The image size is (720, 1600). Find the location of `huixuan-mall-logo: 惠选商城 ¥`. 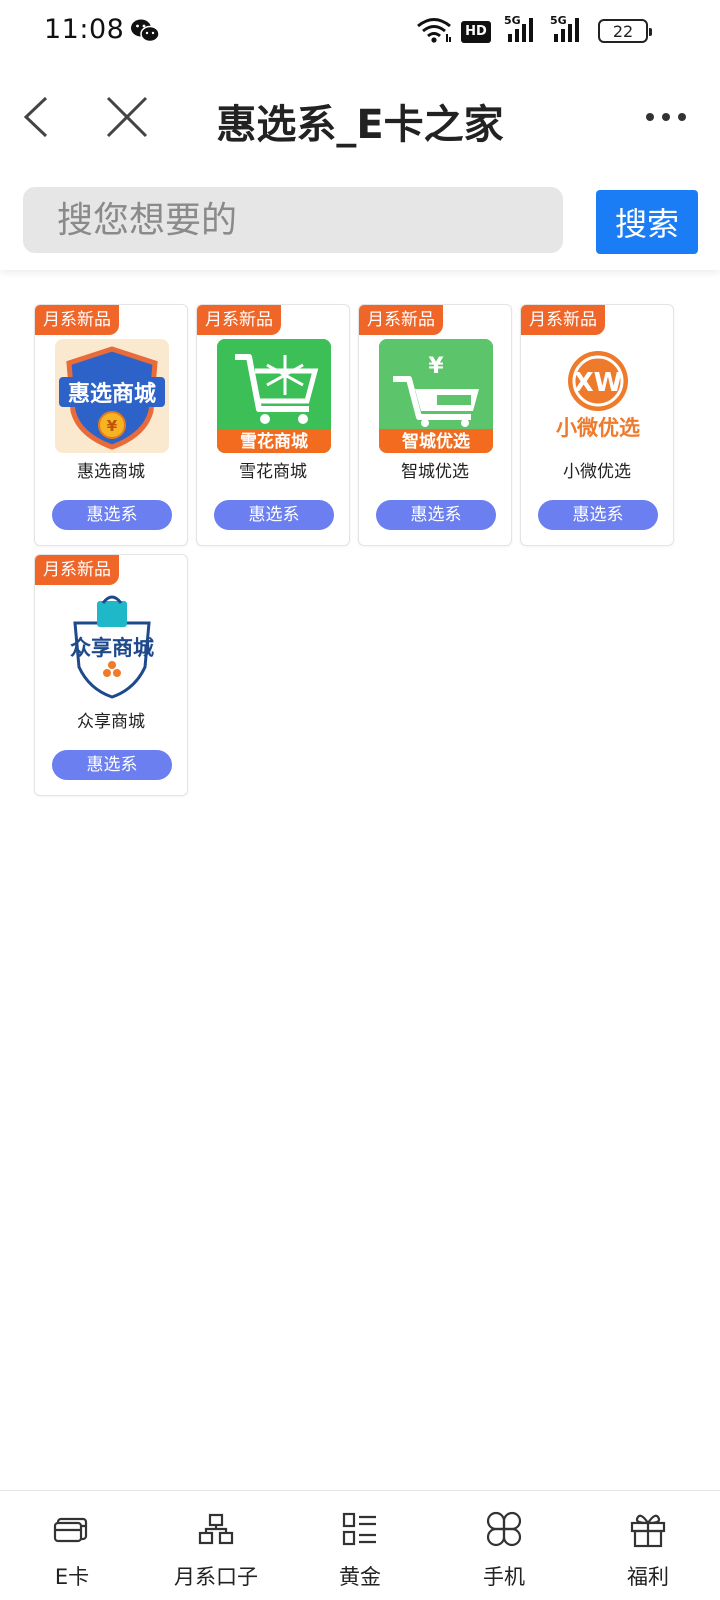

huixuan-mall-logo: 惠选商城 ¥ is located at coordinates (112, 396).